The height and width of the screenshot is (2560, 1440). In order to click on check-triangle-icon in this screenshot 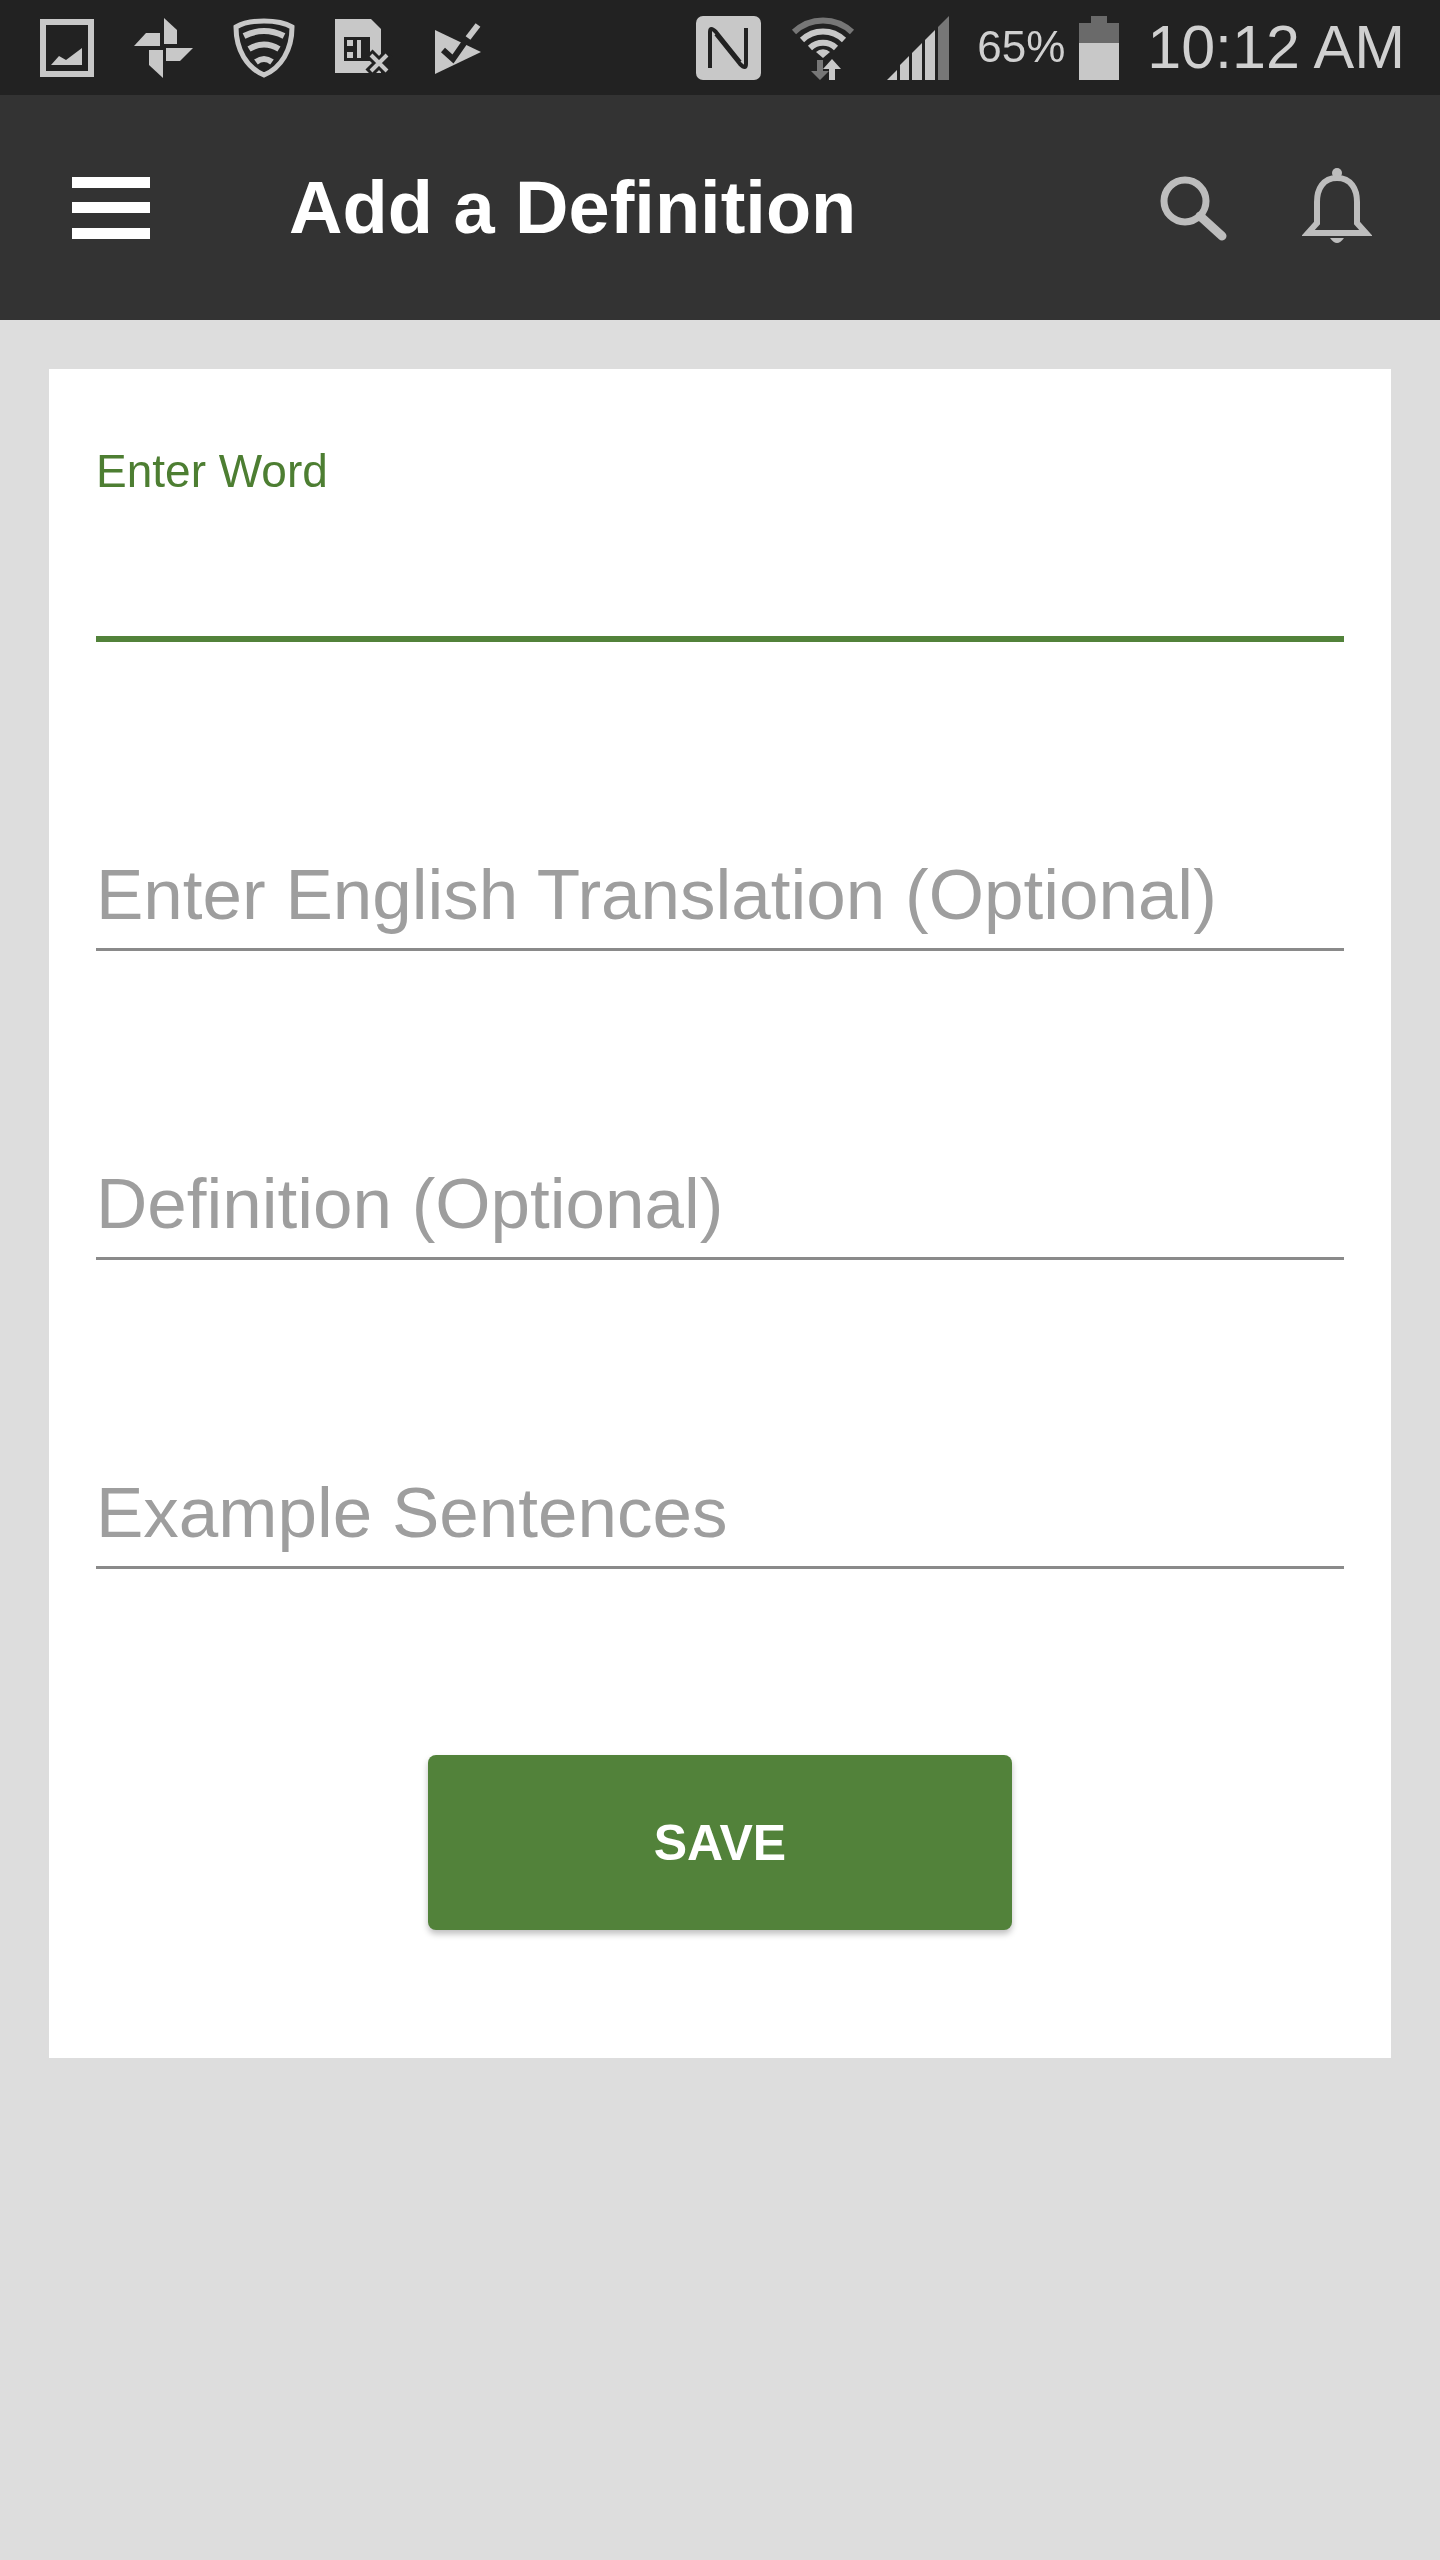, I will do `click(458, 47)`.